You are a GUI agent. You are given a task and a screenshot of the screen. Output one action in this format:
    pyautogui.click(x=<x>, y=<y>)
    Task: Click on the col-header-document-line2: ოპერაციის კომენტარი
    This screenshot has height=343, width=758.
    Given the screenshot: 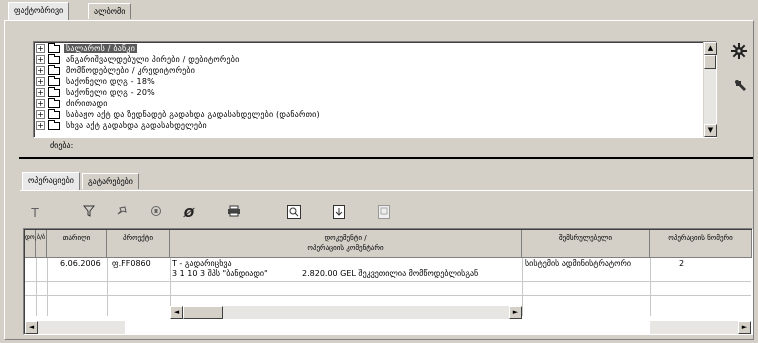 What is the action you would take?
    pyautogui.click(x=345, y=248)
    